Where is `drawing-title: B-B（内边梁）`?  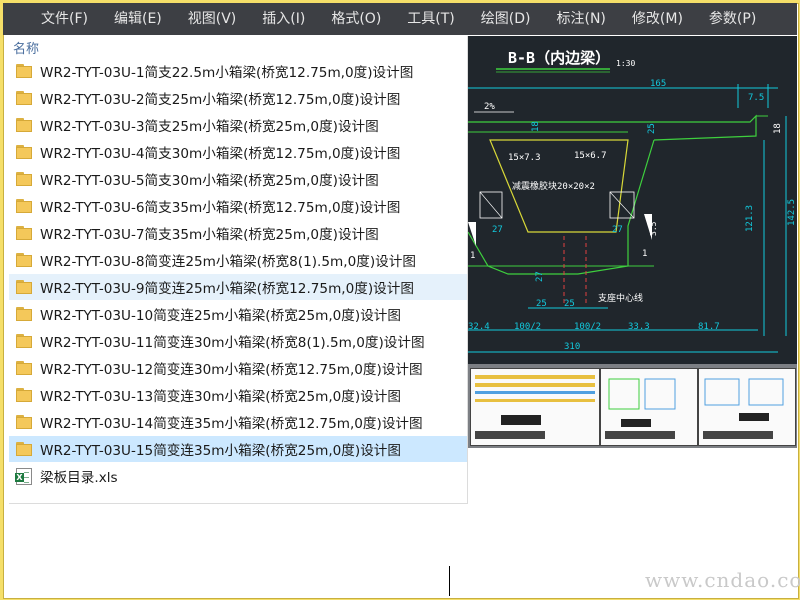
drawing-title: B-B（内边梁） is located at coordinates (559, 58).